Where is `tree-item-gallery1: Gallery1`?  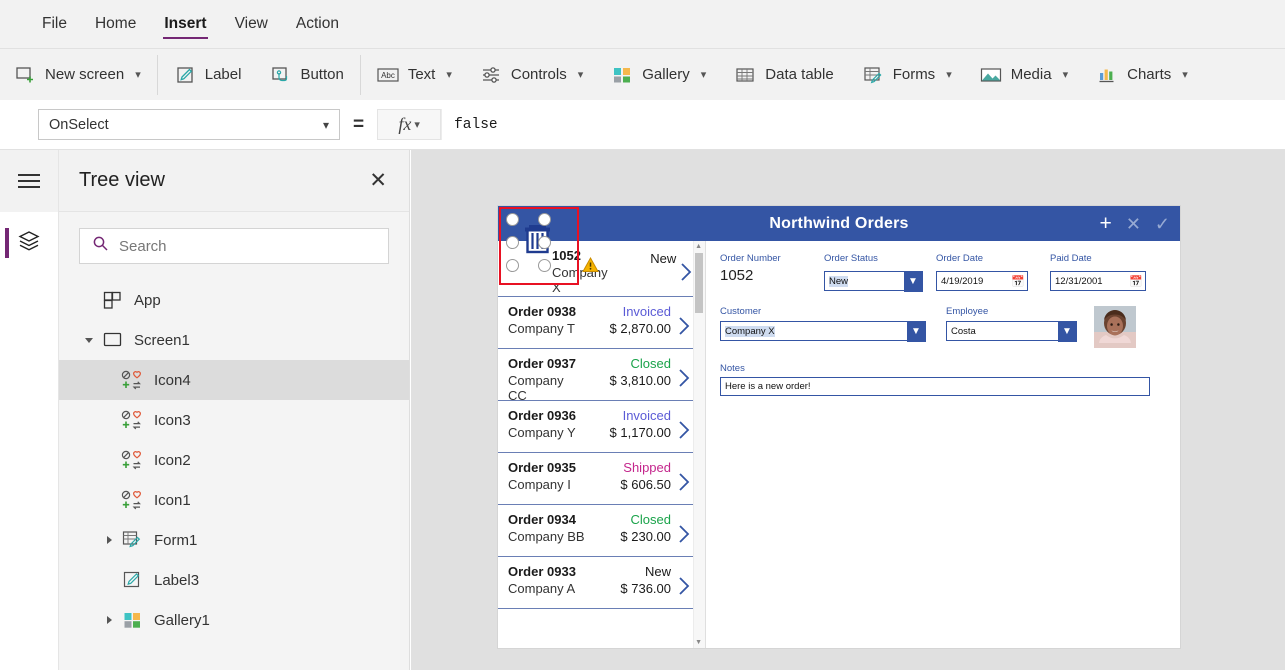 tree-item-gallery1: Gallery1 is located at coordinates (234, 620).